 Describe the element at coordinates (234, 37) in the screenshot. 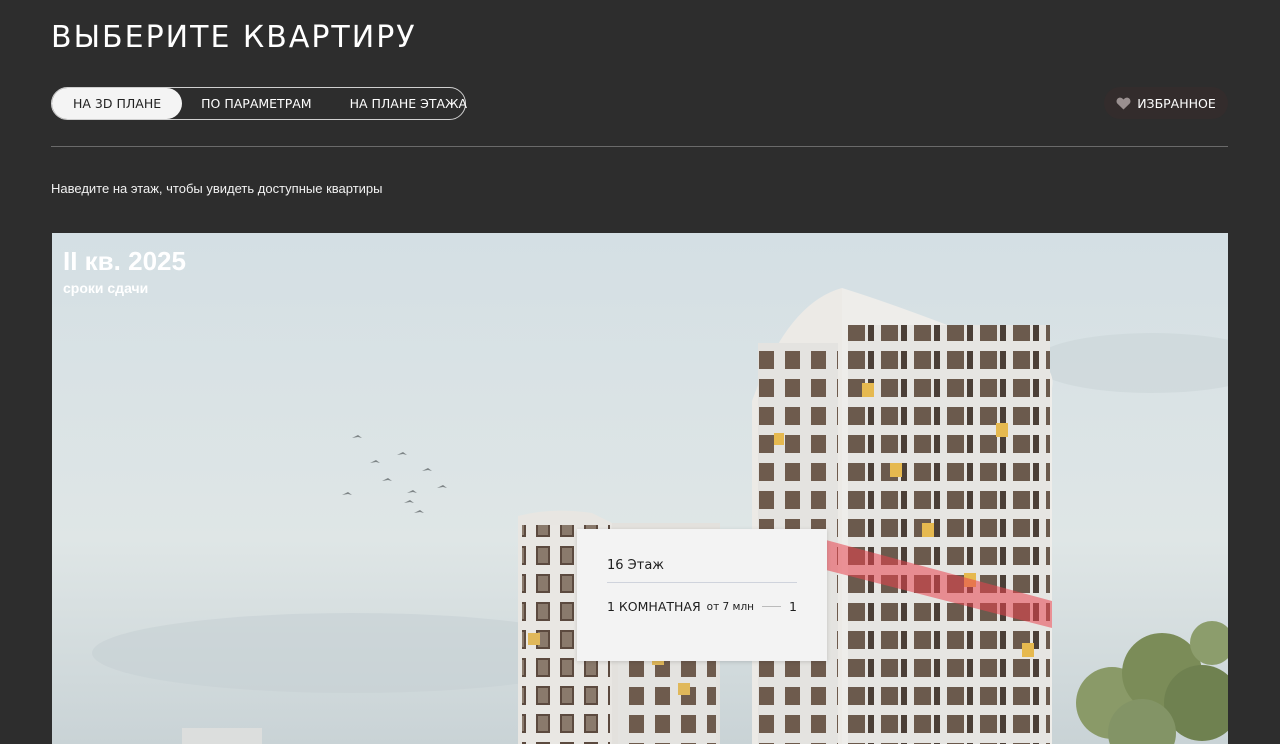

I see `page-title: ВЫБЕРИТЕ КВАРТИРУ` at that location.